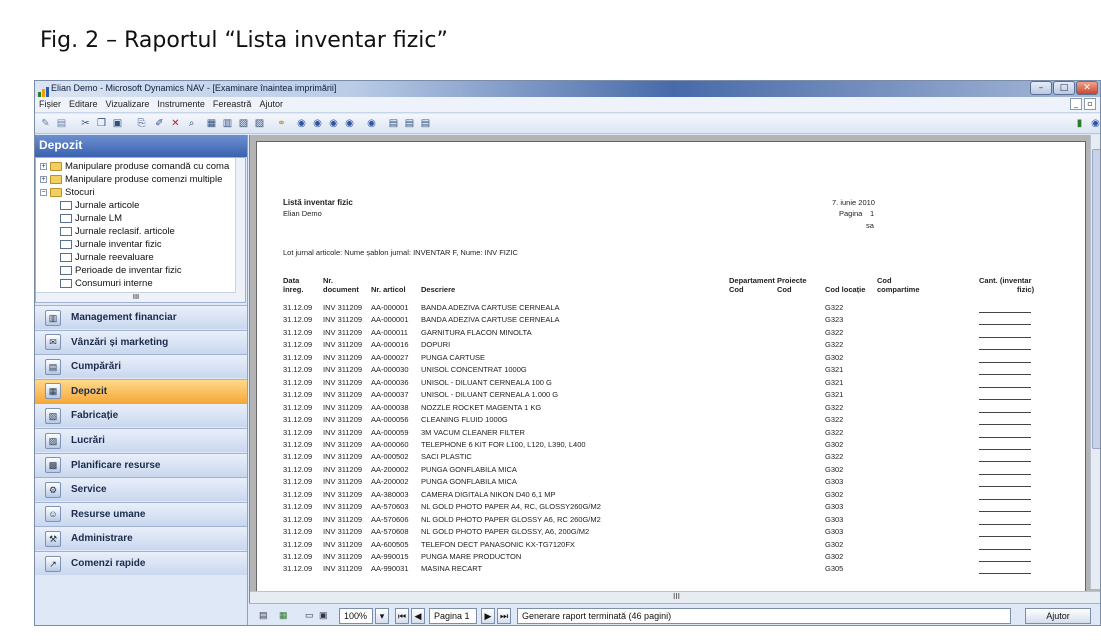  Describe the element at coordinates (99, 205) in the screenshot. I see `tree-item: Jurnale articole` at that location.